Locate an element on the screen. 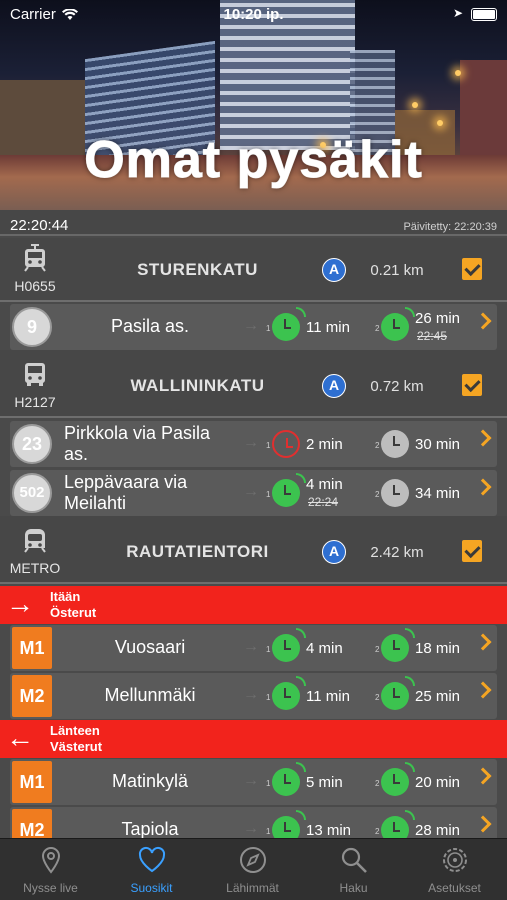 This screenshot has height=900, width=507. tab-label: Lähimmät is located at coordinates (252, 888).